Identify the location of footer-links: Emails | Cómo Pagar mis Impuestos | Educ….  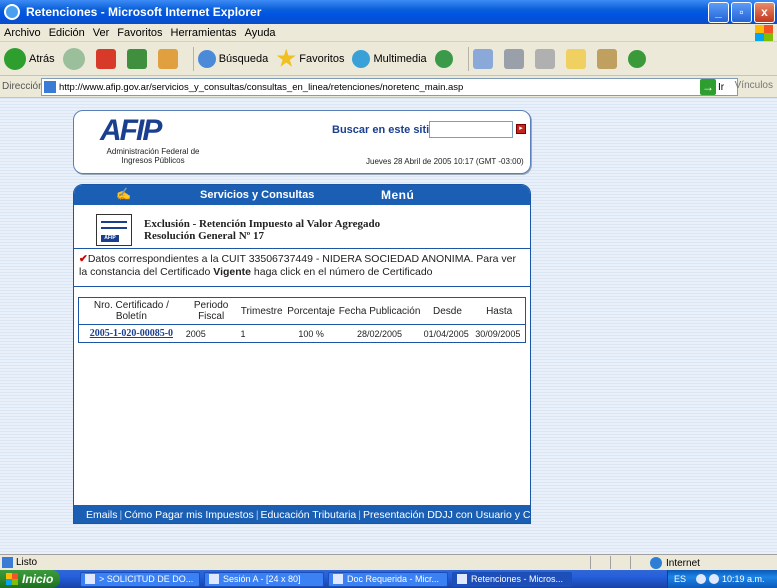
(302, 514).